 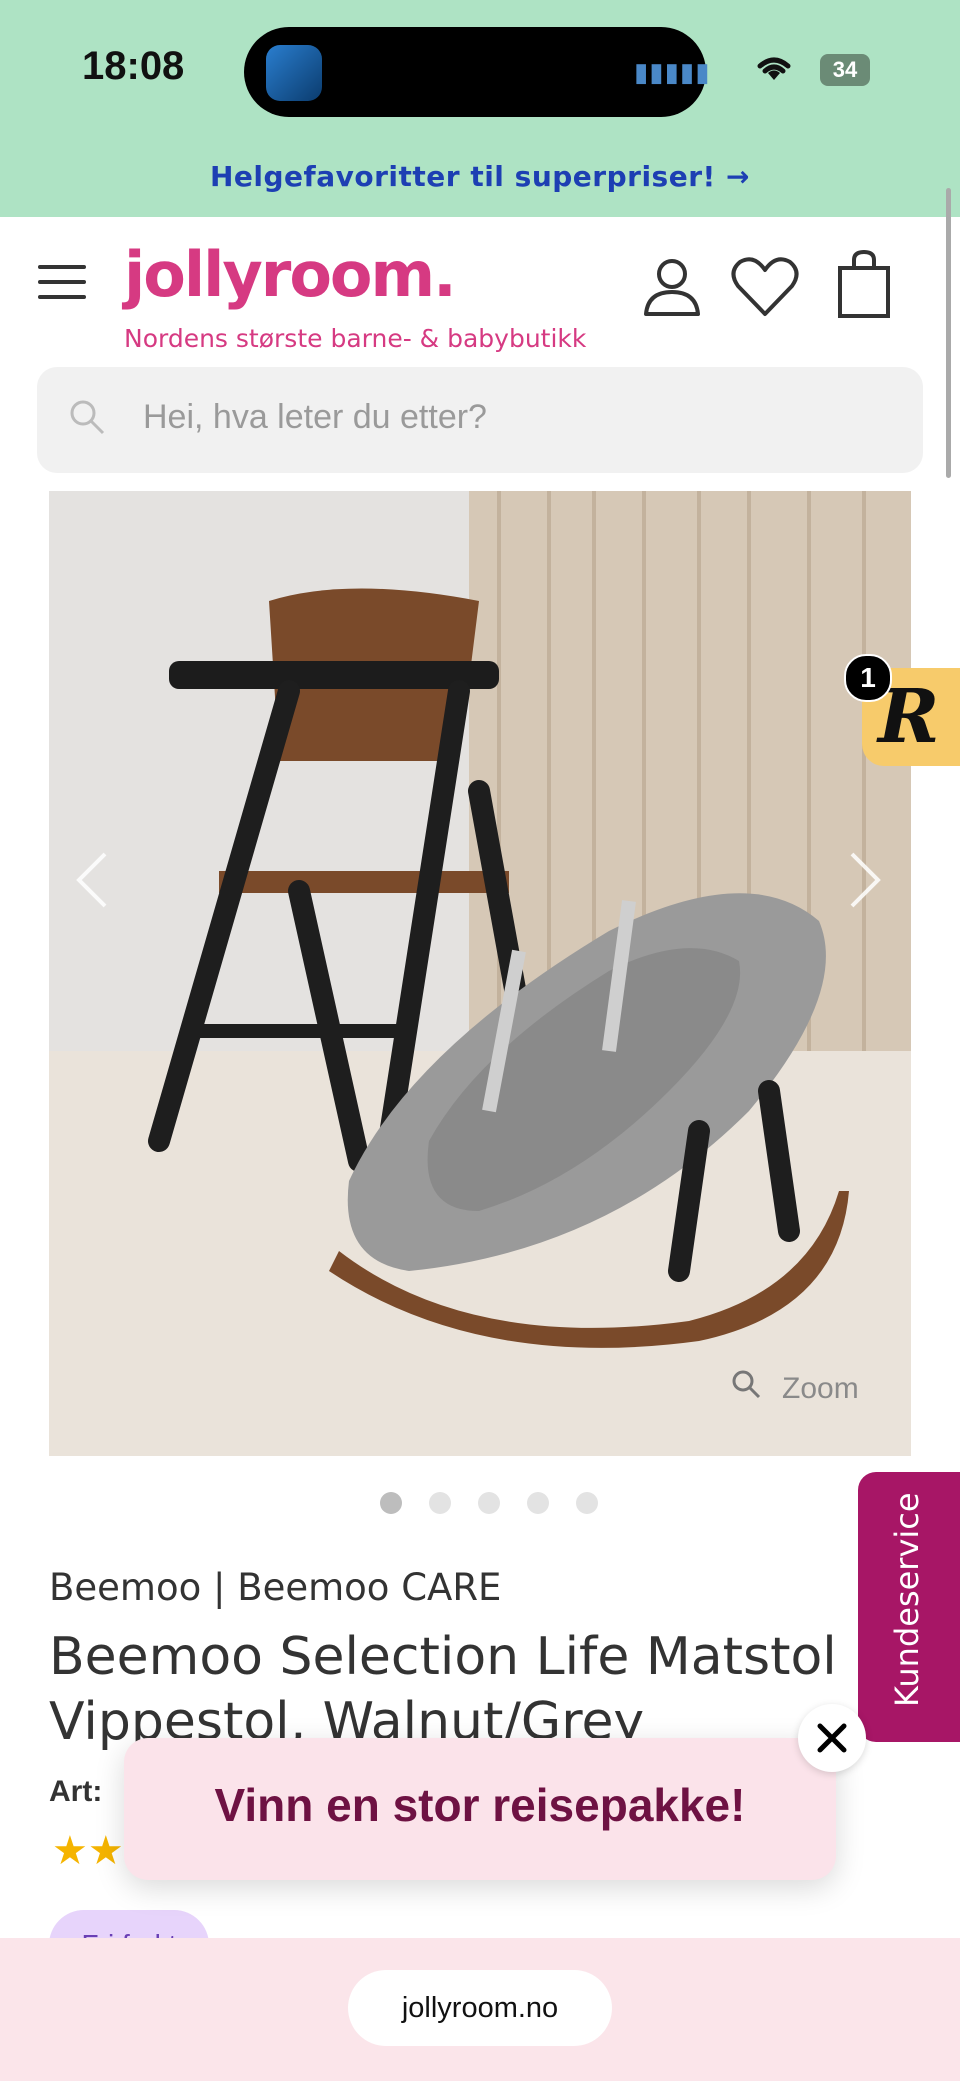 I want to click on previous-image-arrow, so click(x=92, y=880).